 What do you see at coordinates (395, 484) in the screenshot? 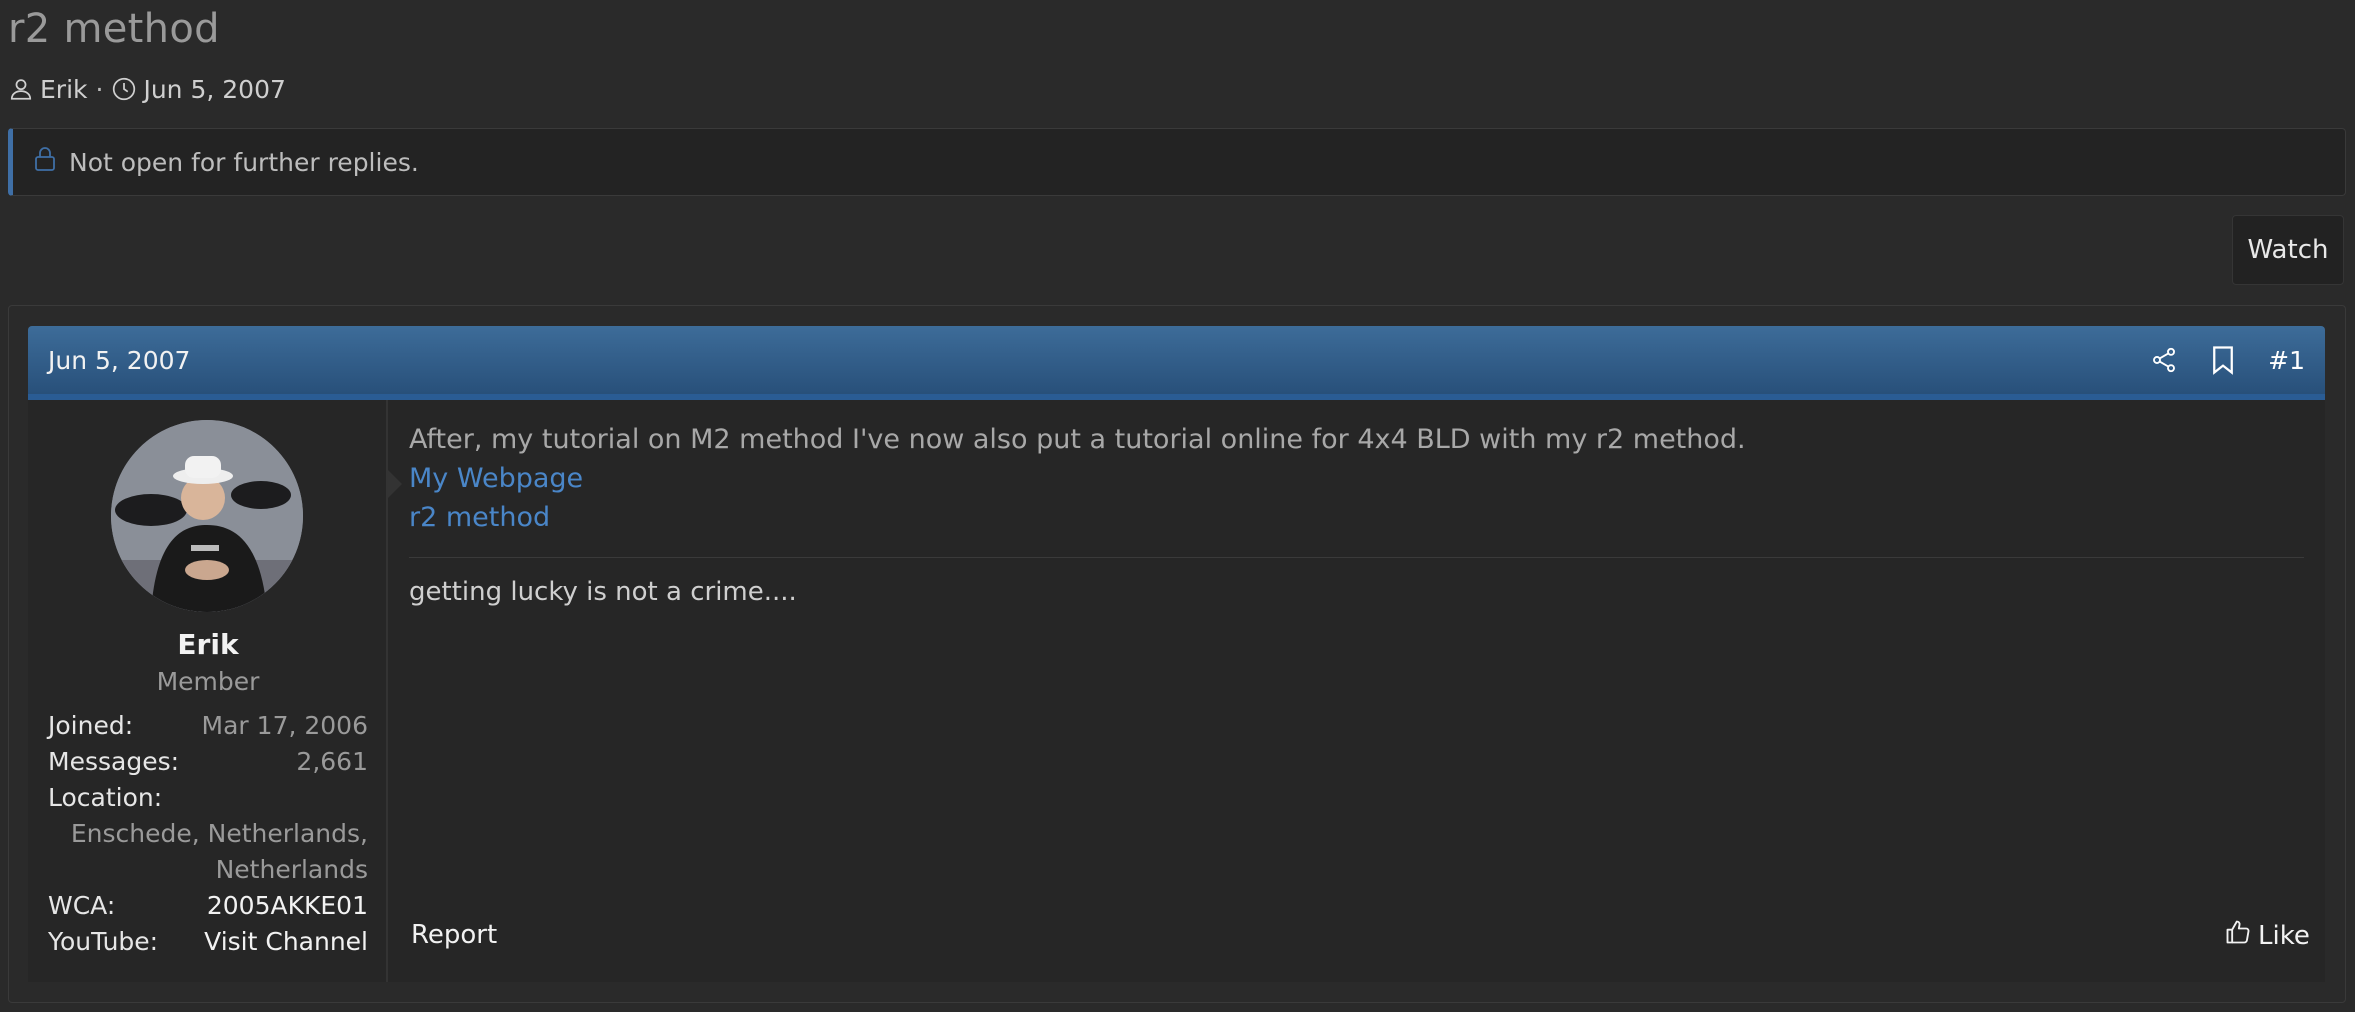
I see `user-cell-arrow` at bounding box center [395, 484].